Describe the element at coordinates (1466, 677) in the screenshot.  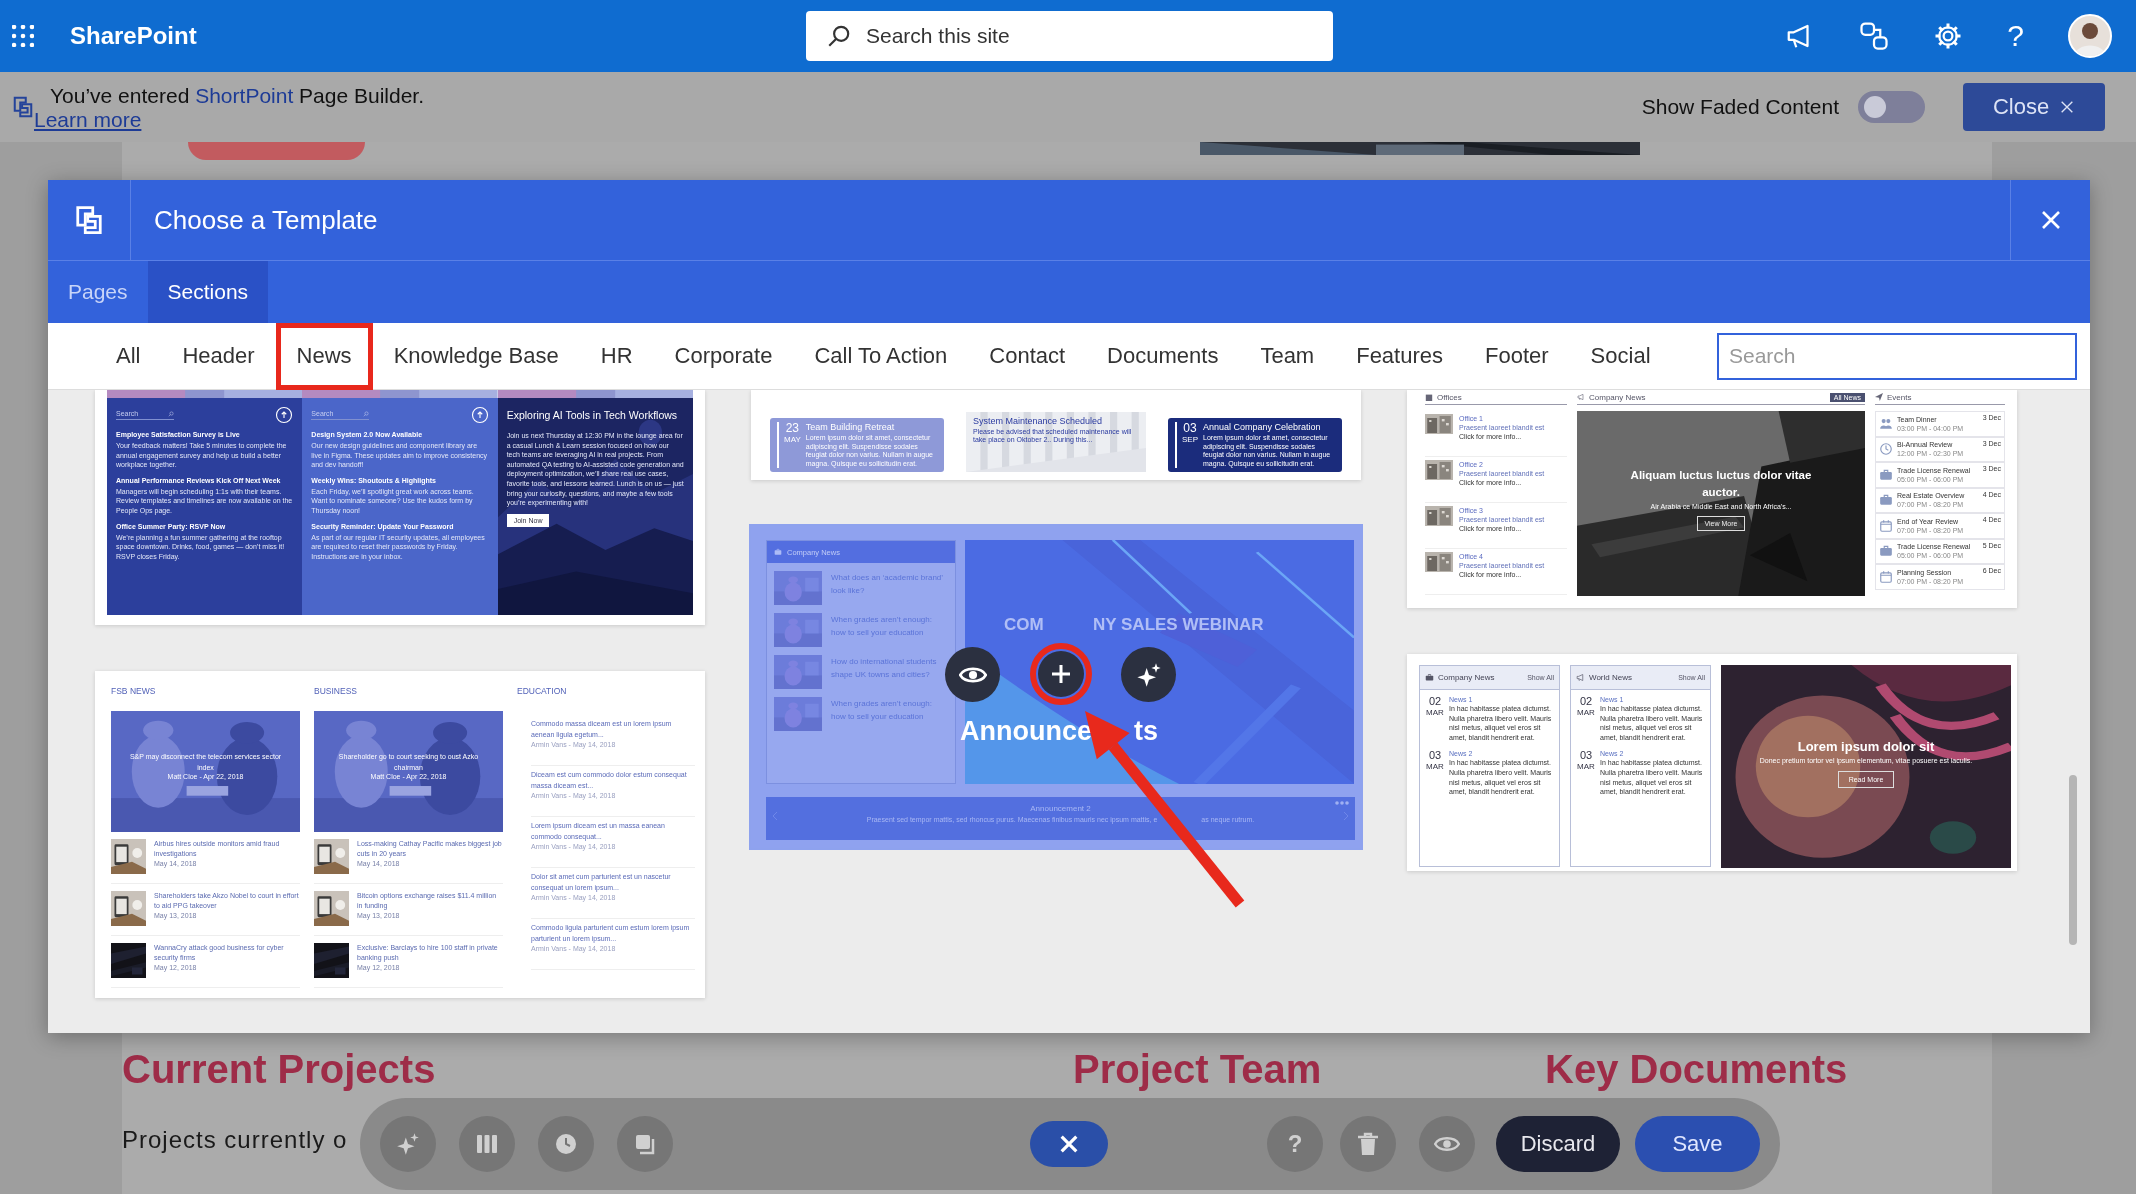
I see `panel-title: Company News` at that location.